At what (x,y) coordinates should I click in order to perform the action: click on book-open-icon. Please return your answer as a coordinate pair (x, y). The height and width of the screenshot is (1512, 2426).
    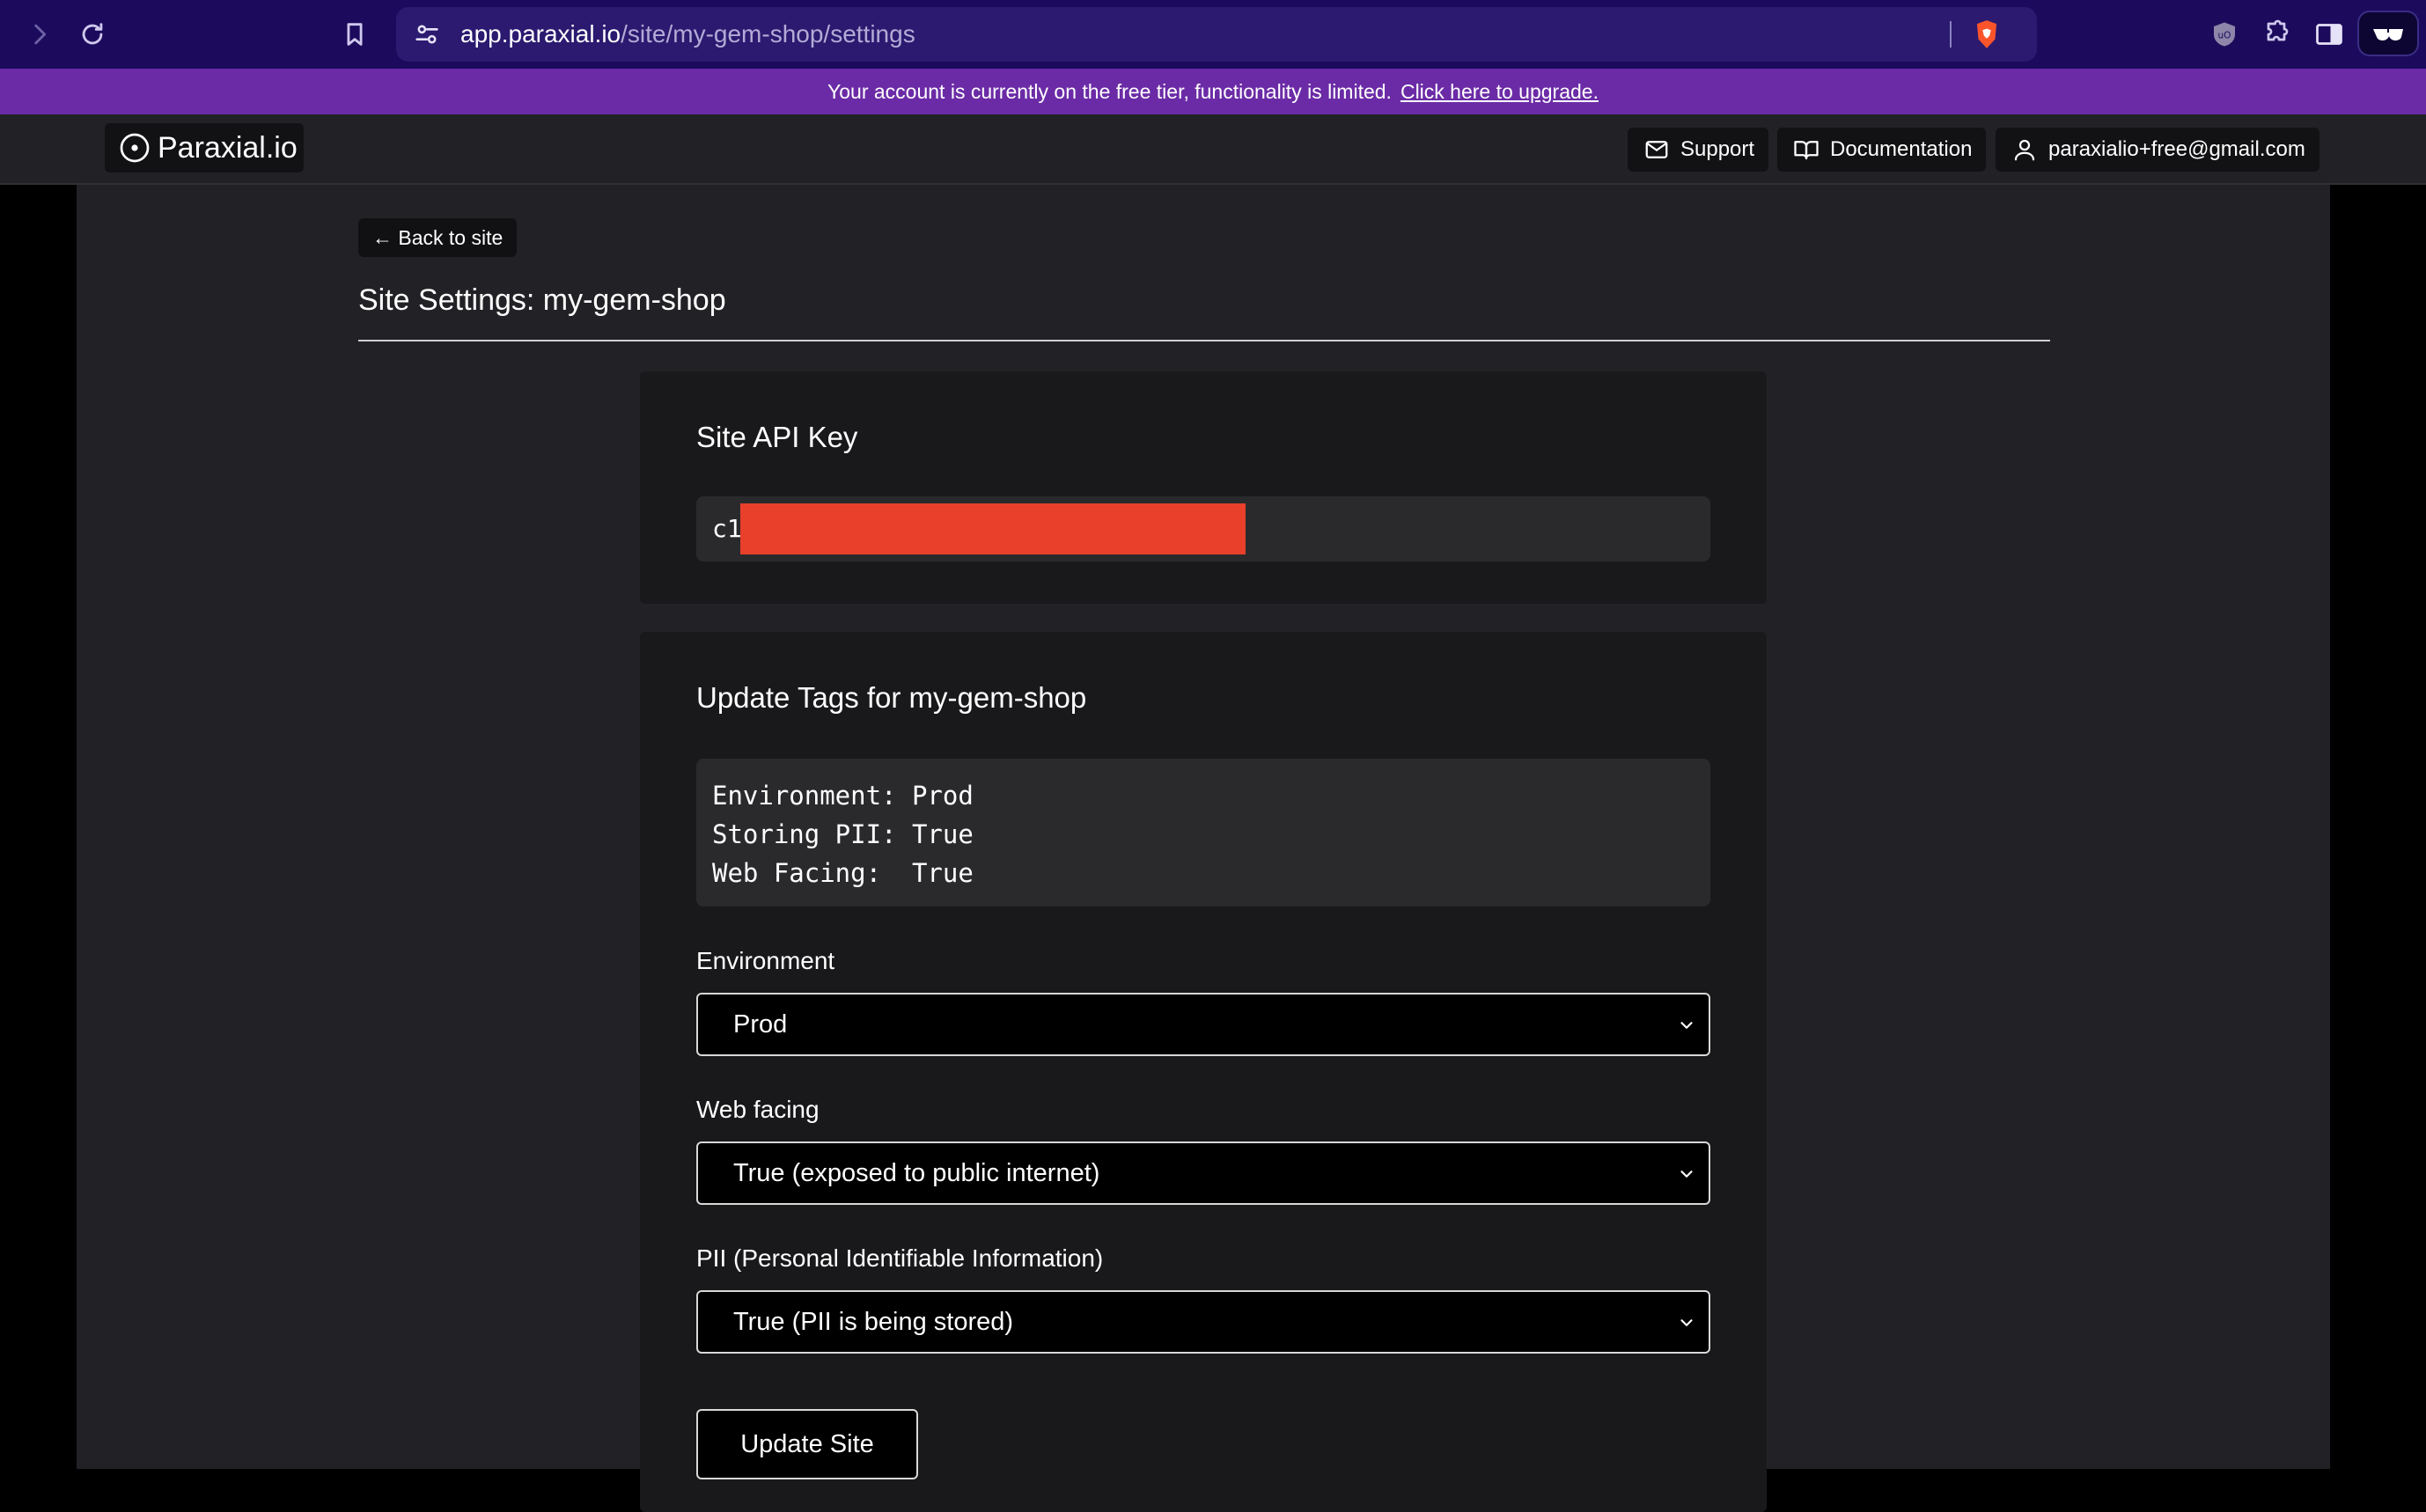
    Looking at the image, I should click on (1806, 151).